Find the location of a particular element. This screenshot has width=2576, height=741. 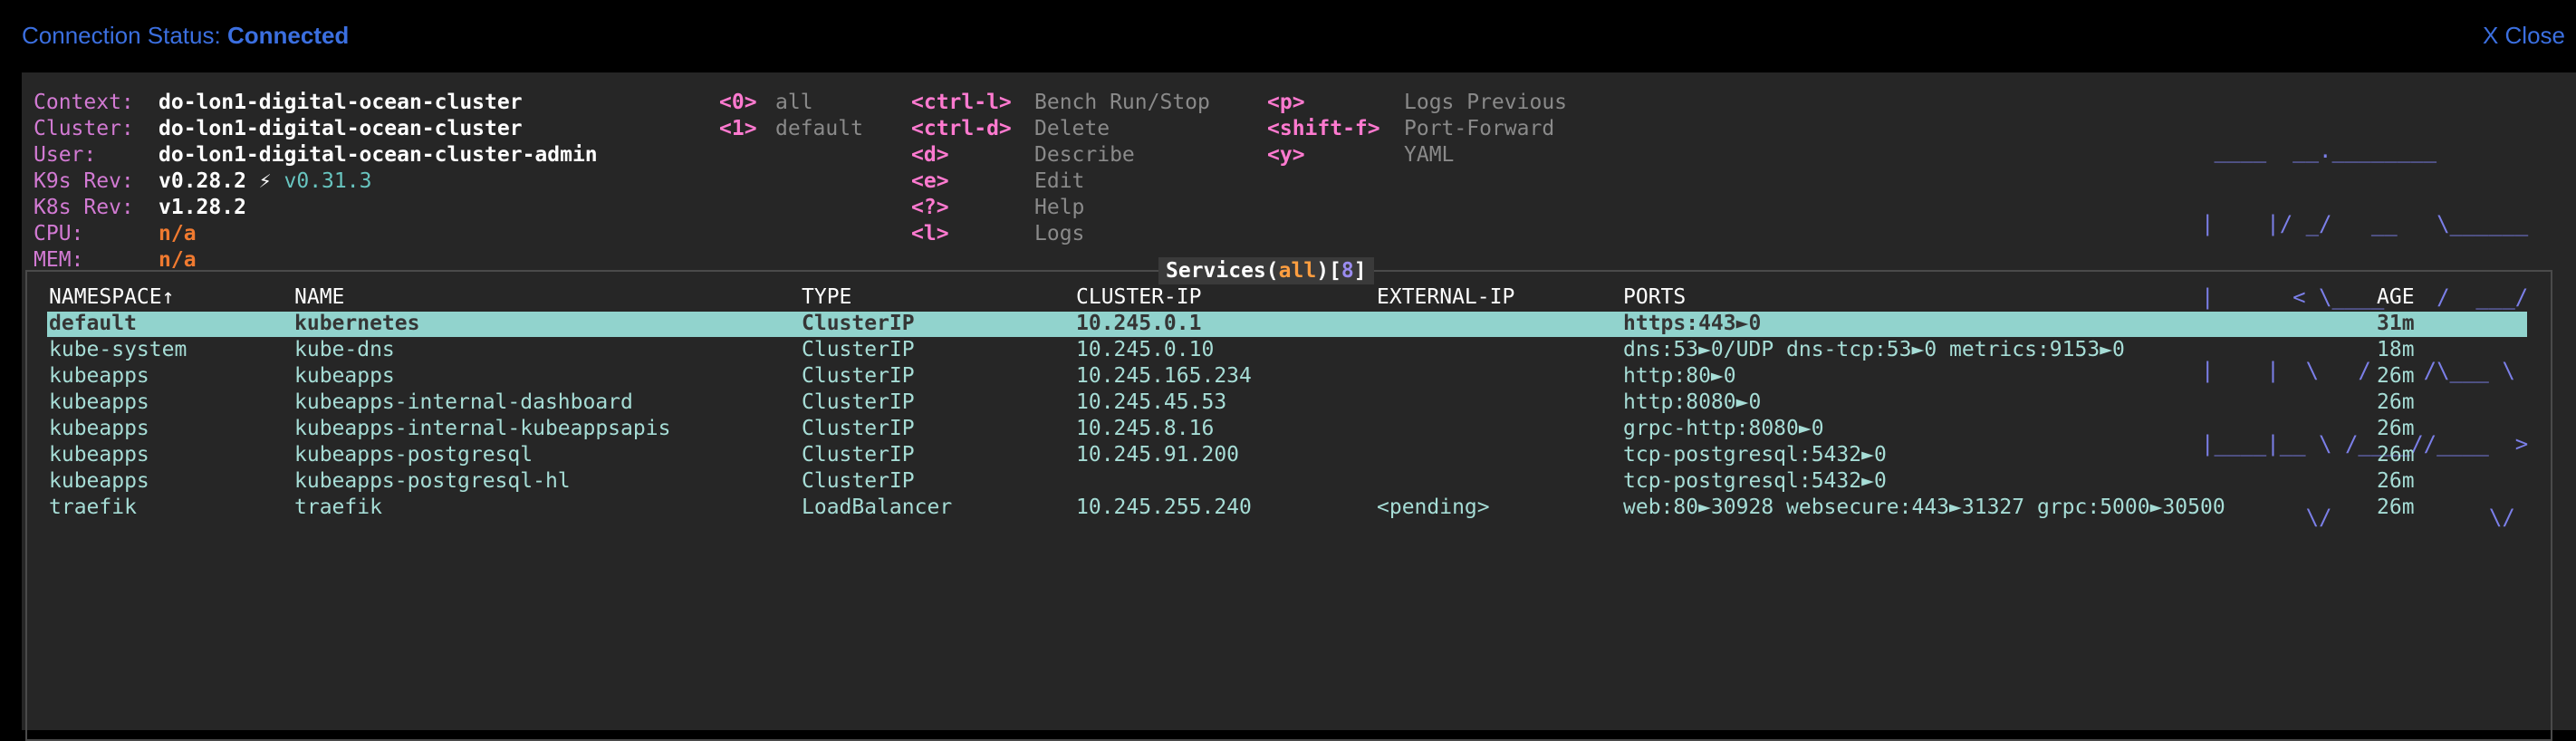

hotkey-desc: Bench Run/Stop is located at coordinates (1122, 102).